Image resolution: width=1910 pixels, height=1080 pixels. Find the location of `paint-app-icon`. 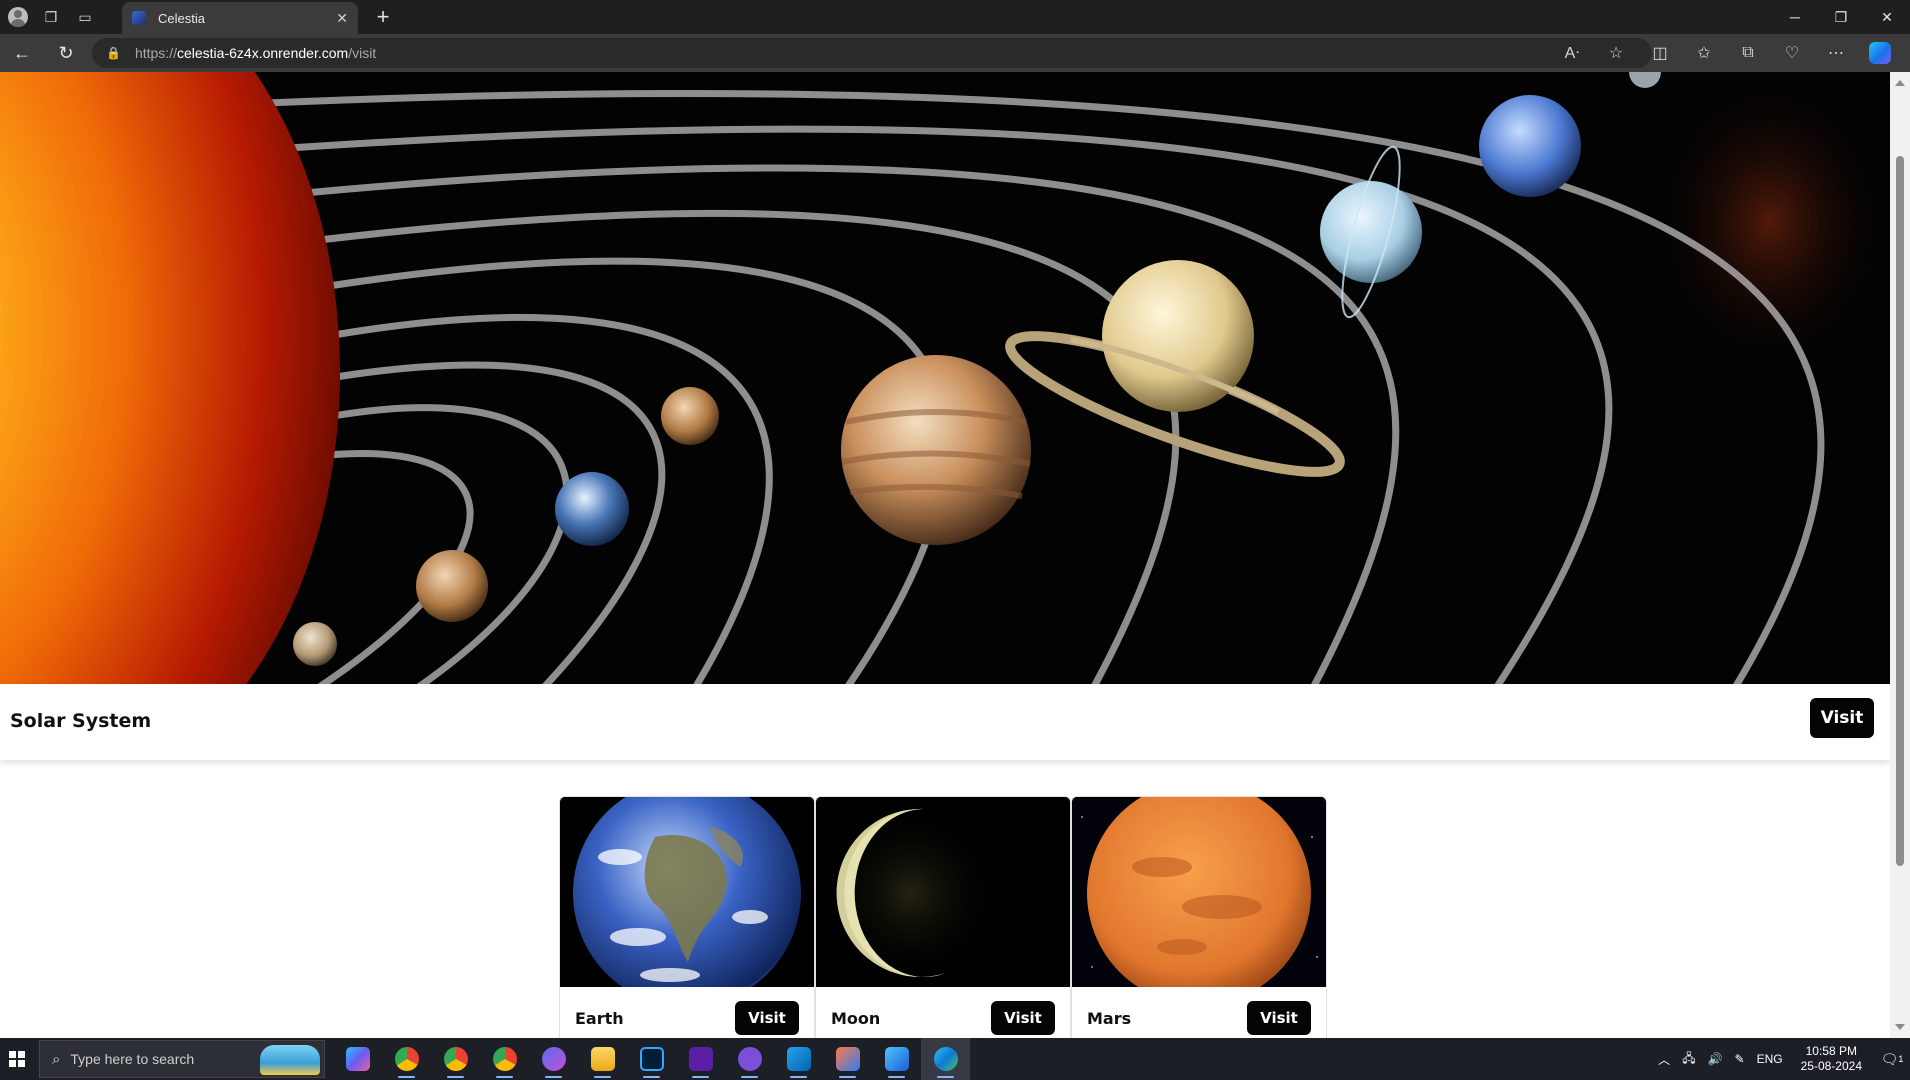

paint-app-icon is located at coordinates (896, 1059).